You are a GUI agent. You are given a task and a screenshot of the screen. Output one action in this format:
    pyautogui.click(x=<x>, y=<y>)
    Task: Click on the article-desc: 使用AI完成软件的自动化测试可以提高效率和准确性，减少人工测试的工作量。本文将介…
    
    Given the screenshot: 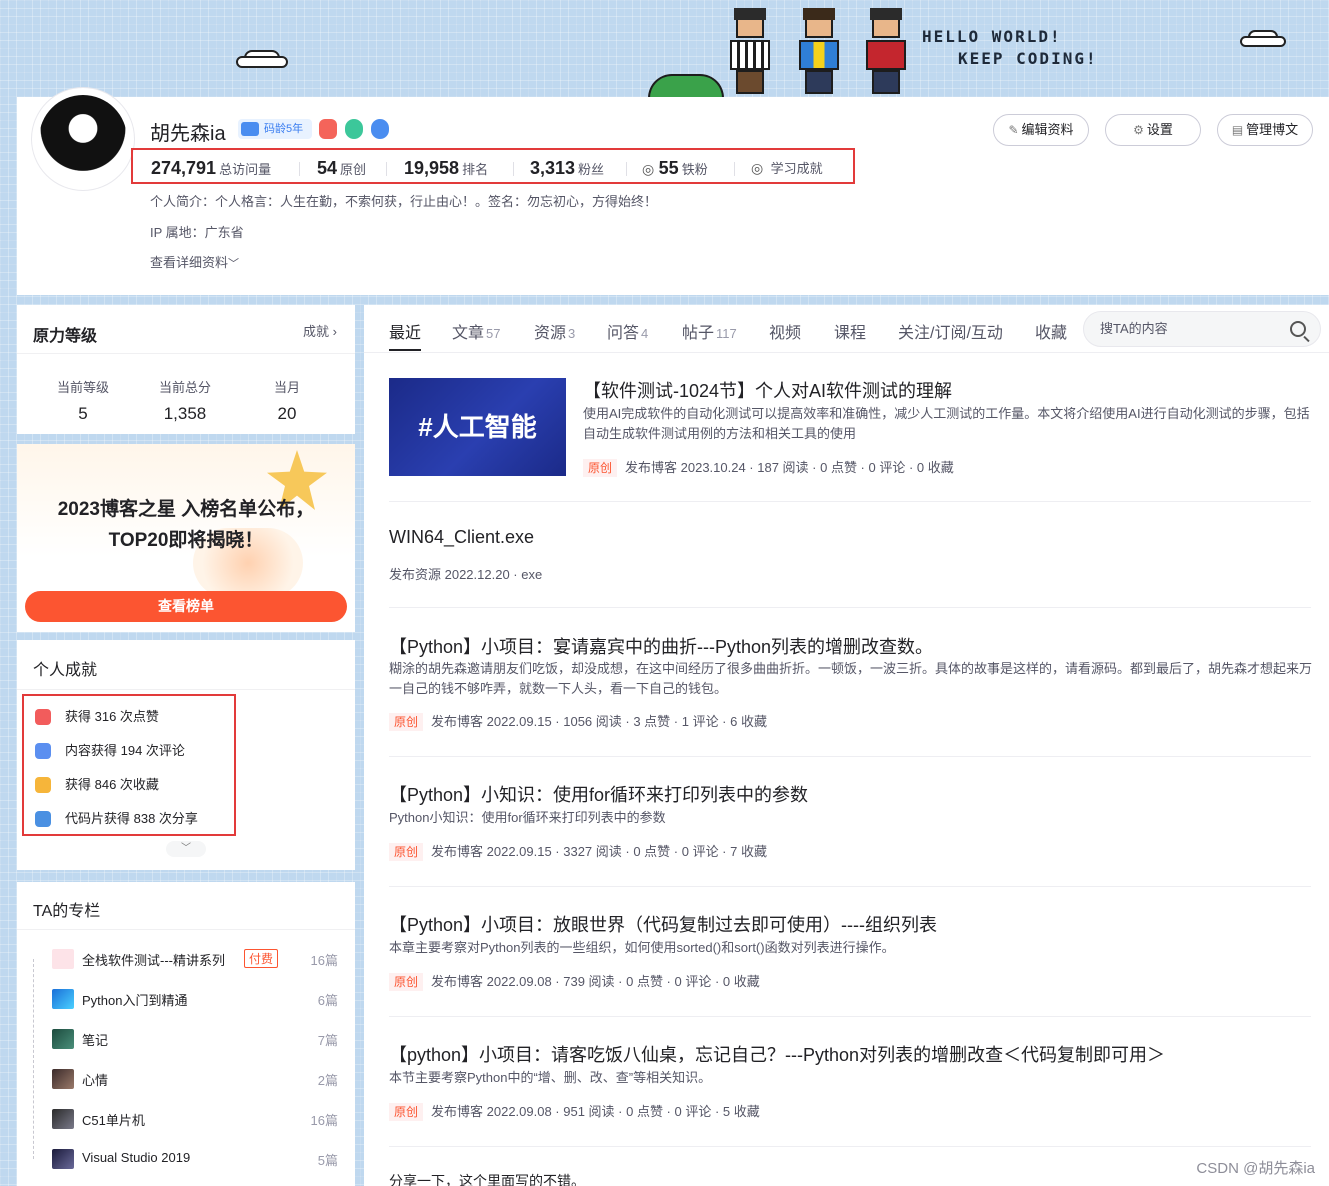 What is the action you would take?
    pyautogui.click(x=946, y=423)
    